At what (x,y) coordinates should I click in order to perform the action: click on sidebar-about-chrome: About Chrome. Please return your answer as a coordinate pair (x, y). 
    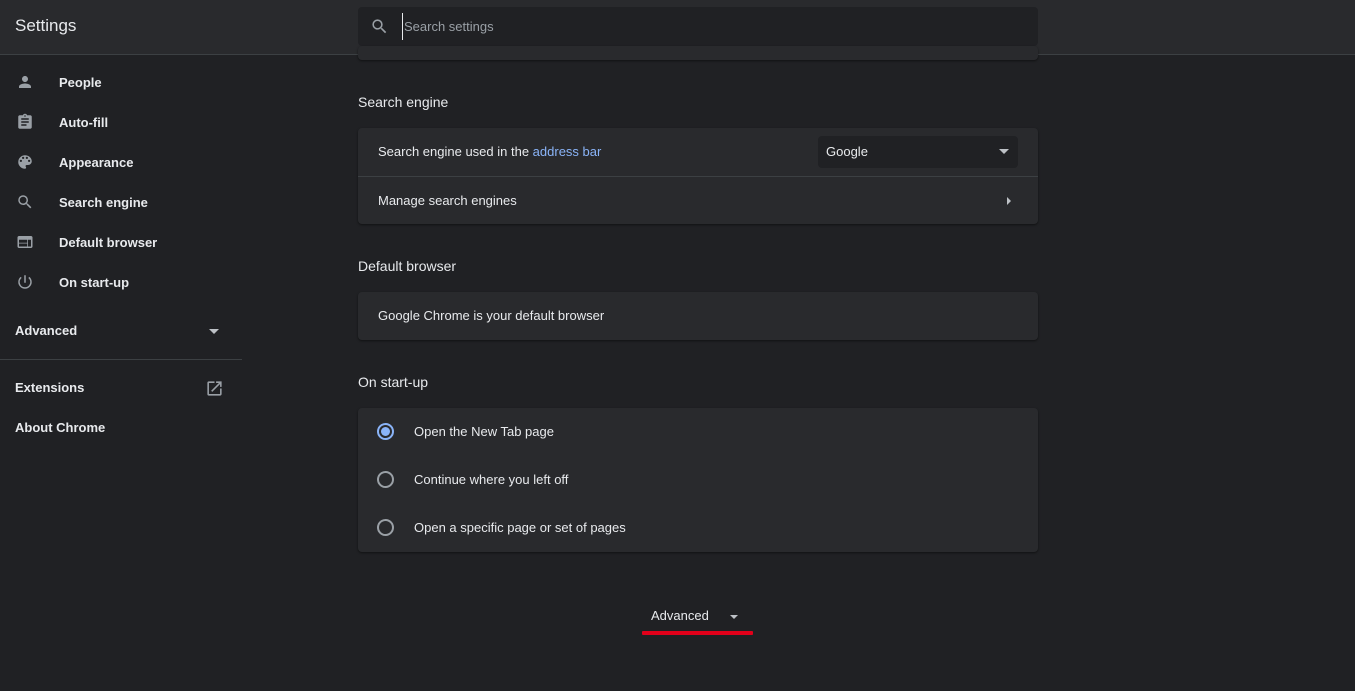
    Looking at the image, I should click on (60, 427).